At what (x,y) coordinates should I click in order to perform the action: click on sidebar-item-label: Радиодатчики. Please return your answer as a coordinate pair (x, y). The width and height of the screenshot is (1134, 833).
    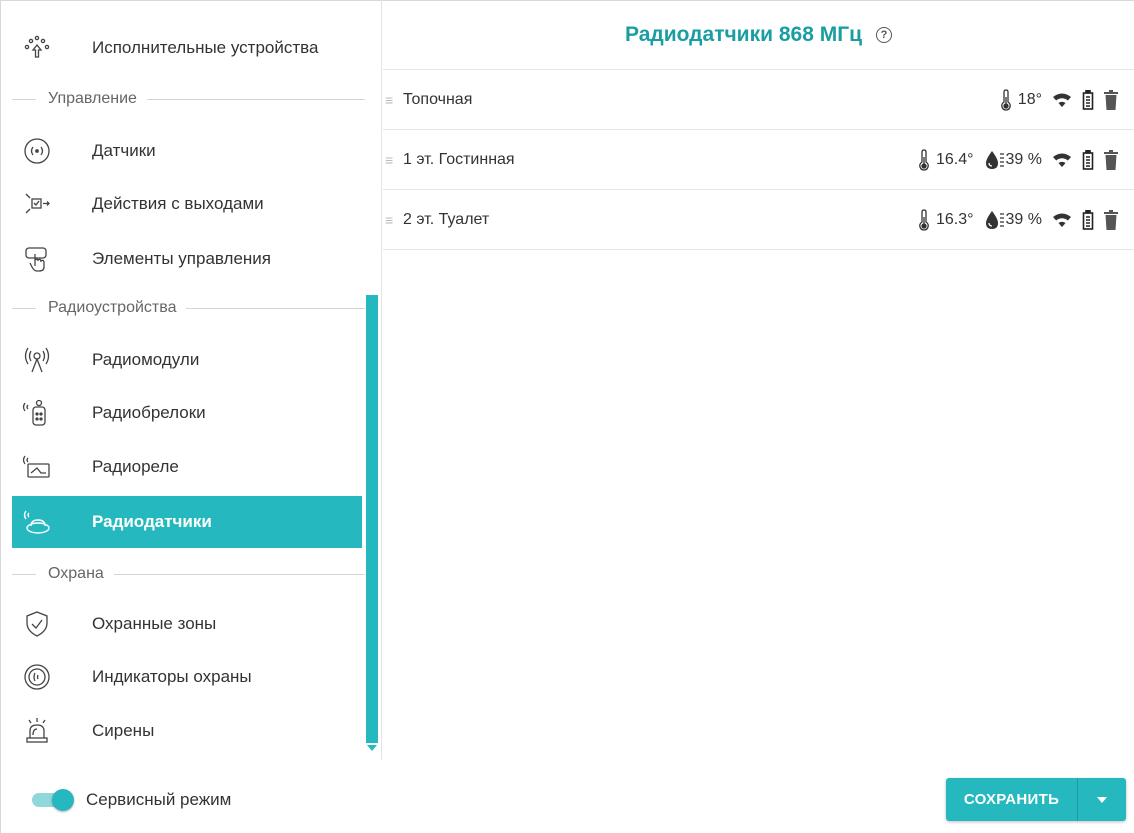
    Looking at the image, I should click on (152, 521).